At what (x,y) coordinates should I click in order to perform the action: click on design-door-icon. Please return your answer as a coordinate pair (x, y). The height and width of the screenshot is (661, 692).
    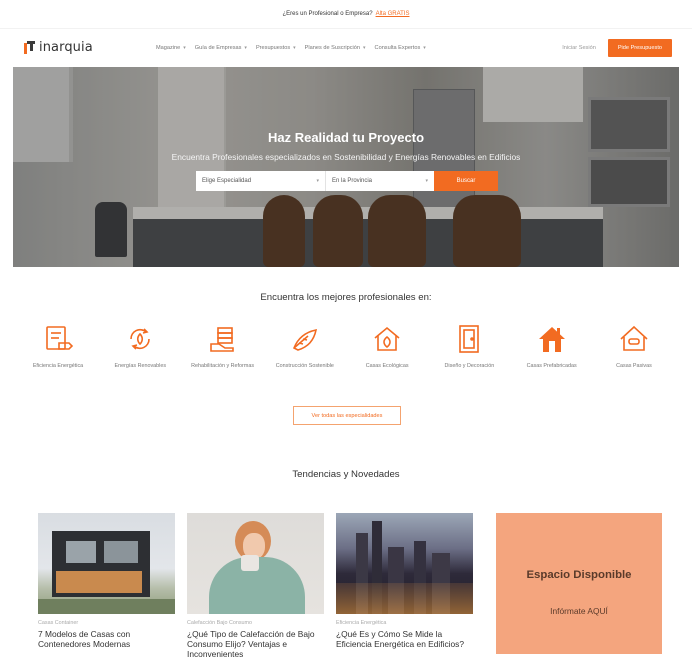
    Looking at the image, I should click on (469, 339).